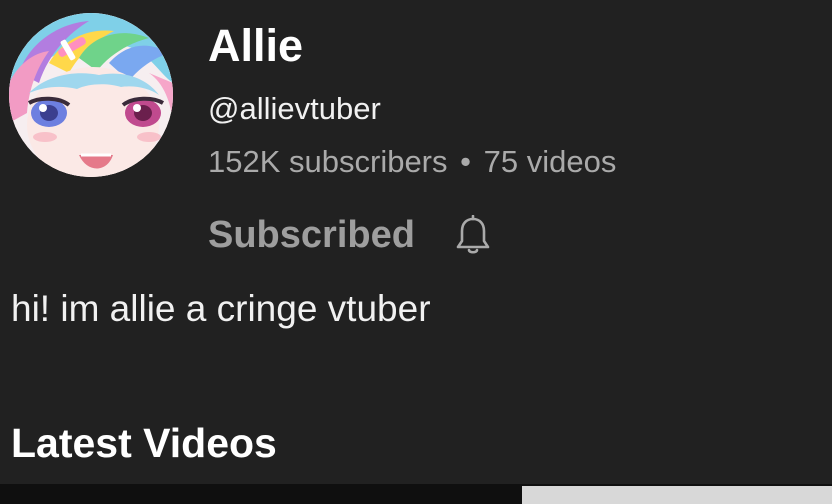 Image resolution: width=832 pixels, height=504 pixels. Describe the element at coordinates (328, 161) in the screenshot. I see `subscriber-count: 152K subscribers` at that location.